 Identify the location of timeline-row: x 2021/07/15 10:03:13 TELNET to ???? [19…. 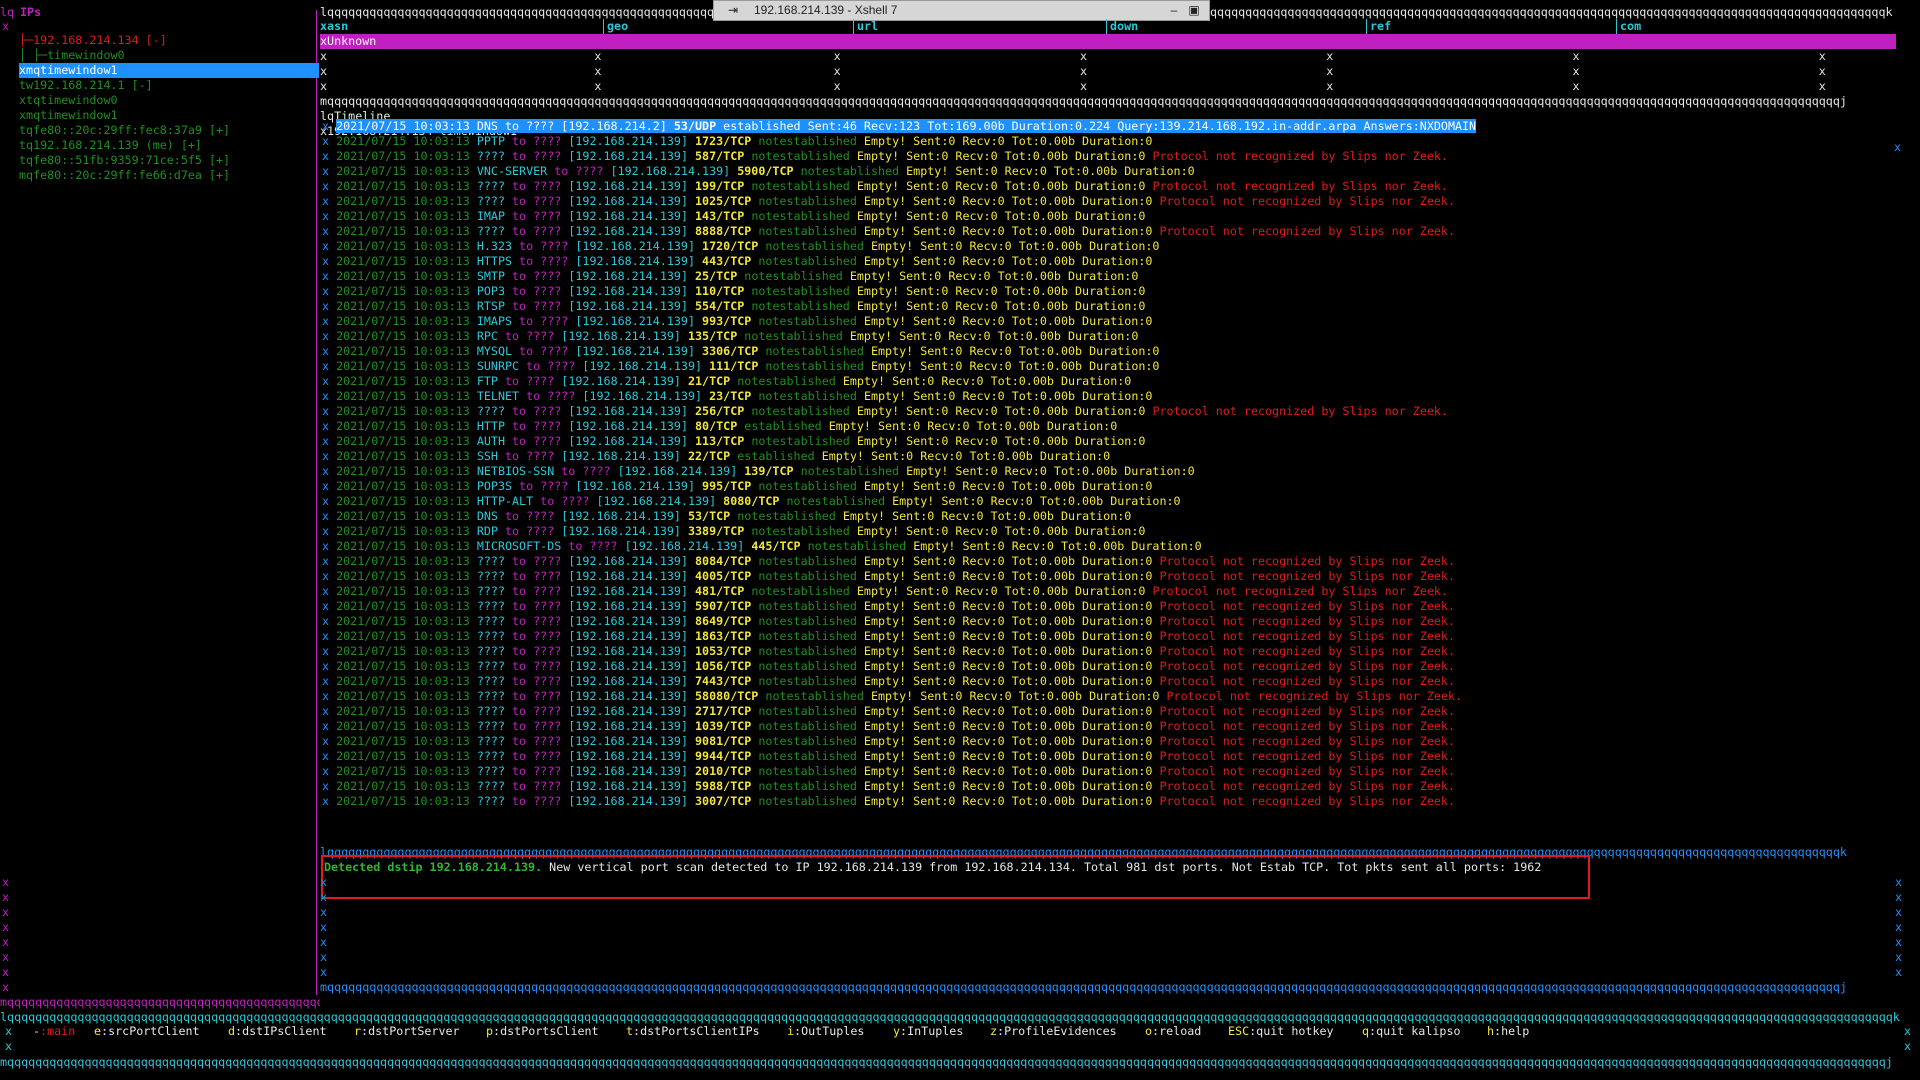
(737, 396).